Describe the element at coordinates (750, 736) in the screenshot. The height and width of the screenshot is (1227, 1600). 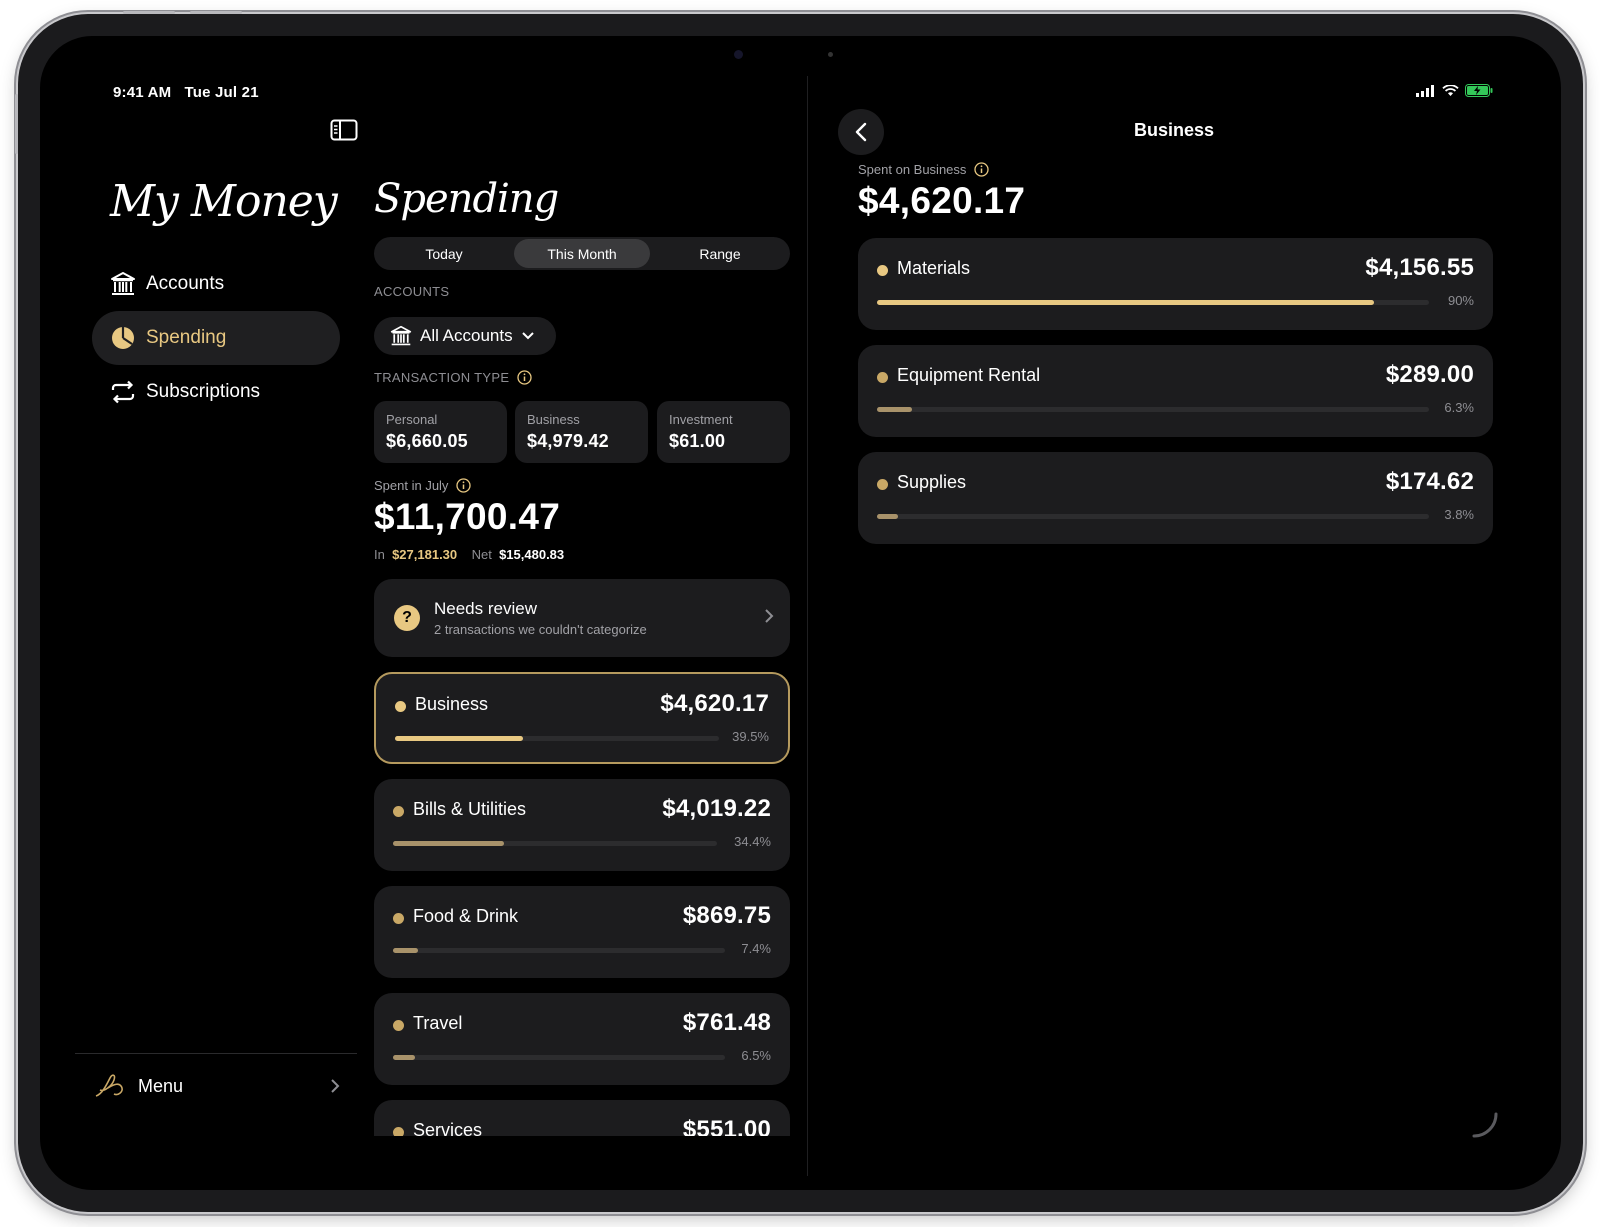
I see `category-percent: 39.5%` at that location.